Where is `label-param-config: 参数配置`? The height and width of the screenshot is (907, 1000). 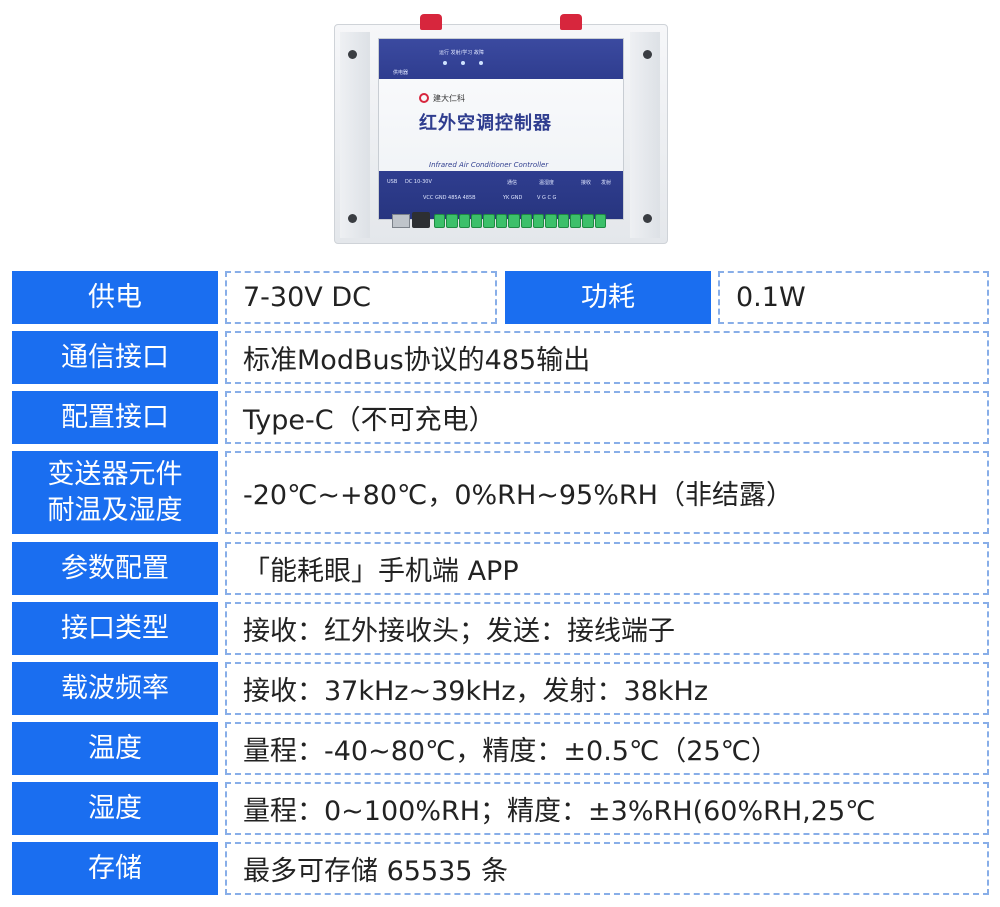 label-param-config: 参数配置 is located at coordinates (115, 568).